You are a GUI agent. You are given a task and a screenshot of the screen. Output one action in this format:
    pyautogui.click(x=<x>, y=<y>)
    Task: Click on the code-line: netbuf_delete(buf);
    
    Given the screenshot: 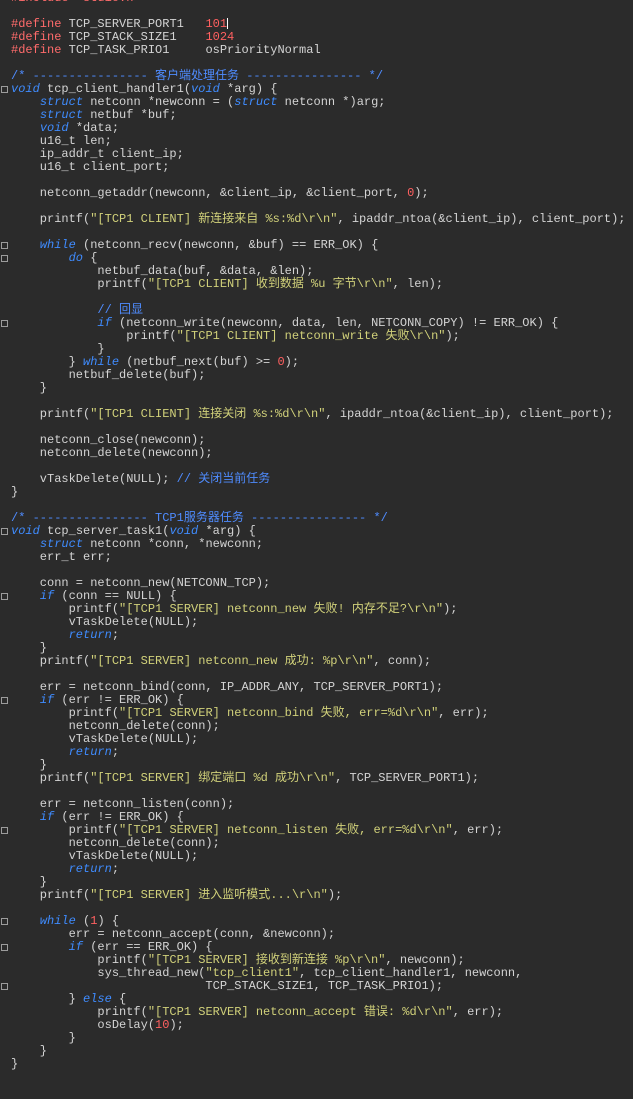 What is the action you would take?
    pyautogui.click(x=322, y=375)
    